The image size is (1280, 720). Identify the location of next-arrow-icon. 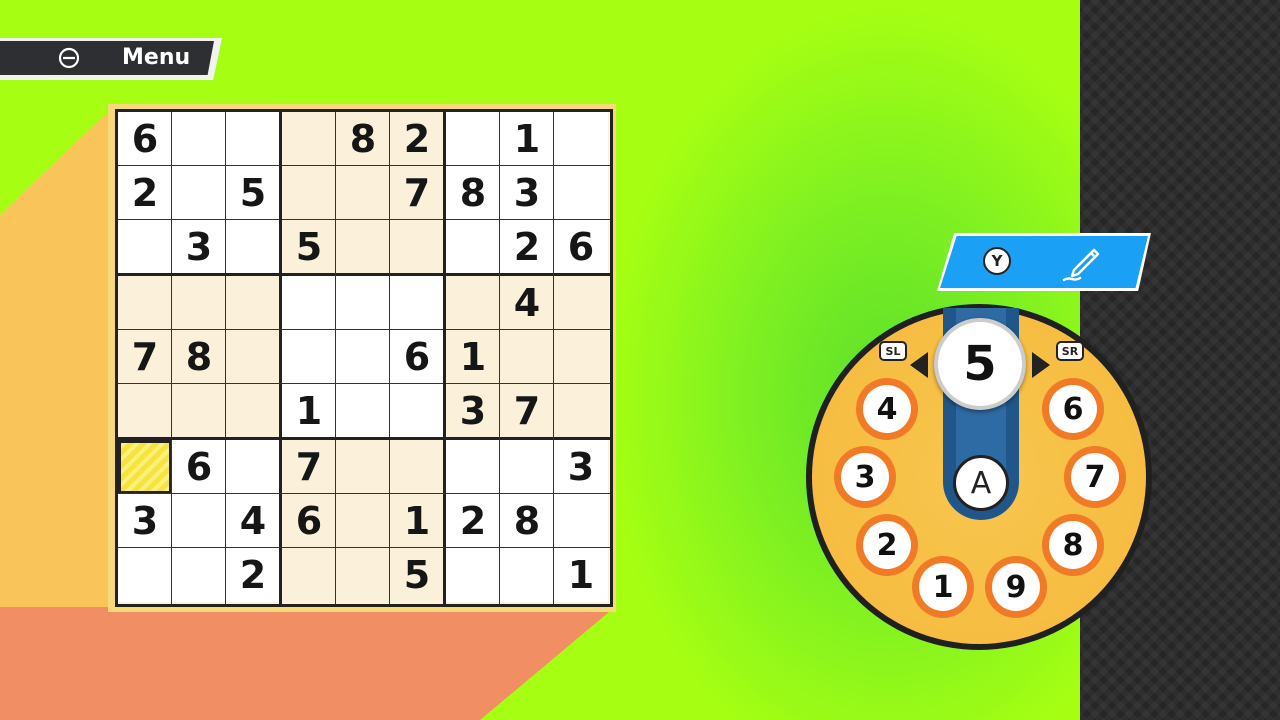
(1041, 365).